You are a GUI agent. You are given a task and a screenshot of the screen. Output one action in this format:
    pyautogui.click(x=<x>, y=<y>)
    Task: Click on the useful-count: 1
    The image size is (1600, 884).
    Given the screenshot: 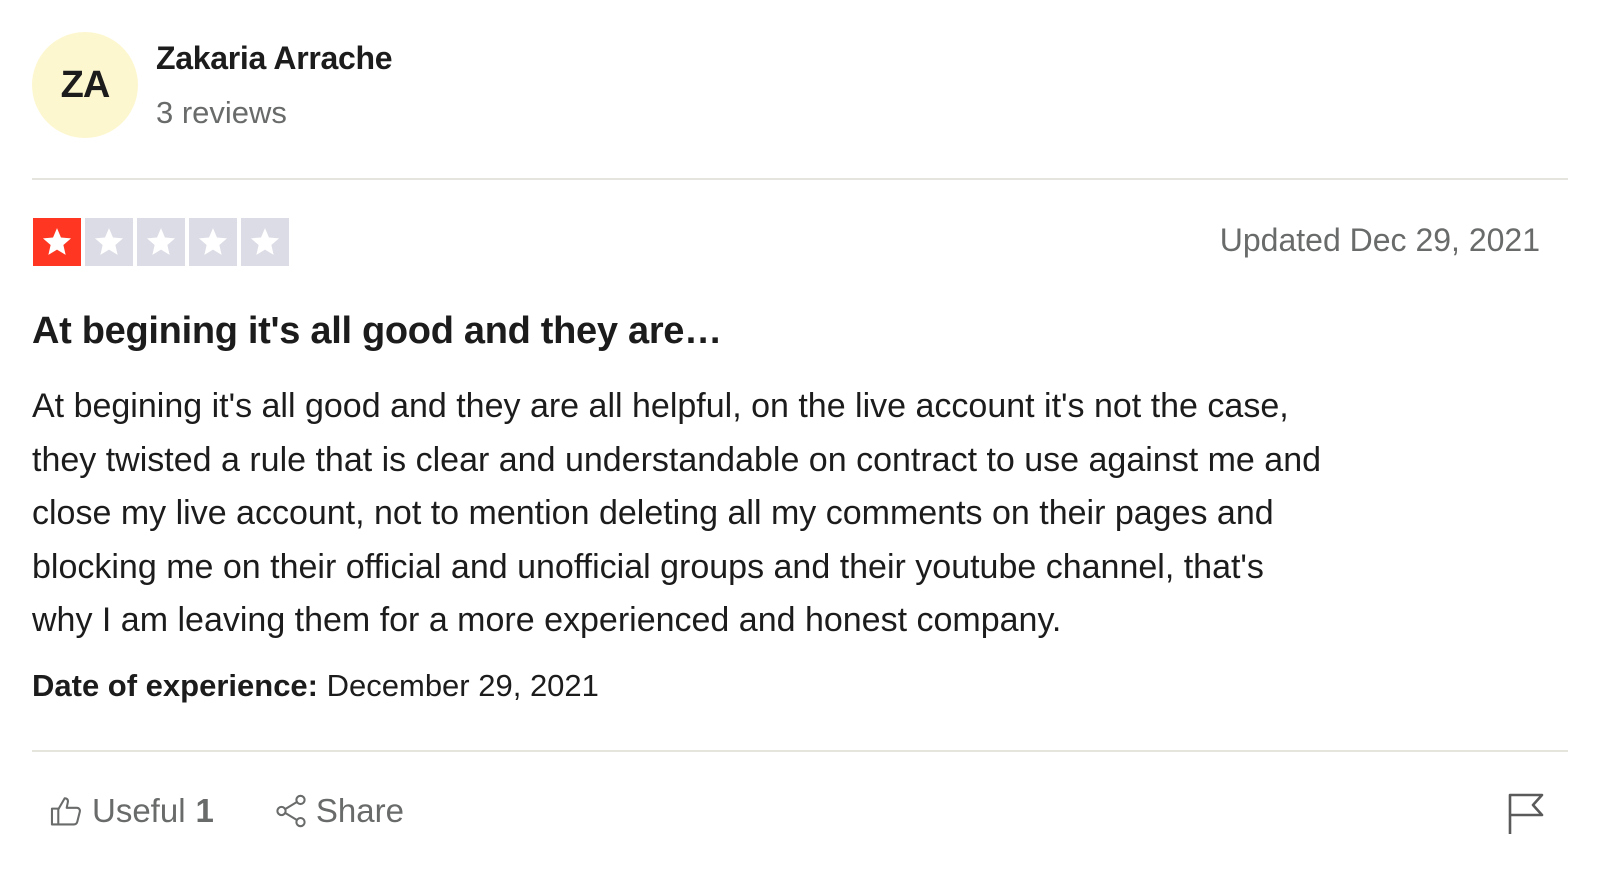 What is the action you would take?
    pyautogui.click(x=204, y=810)
    